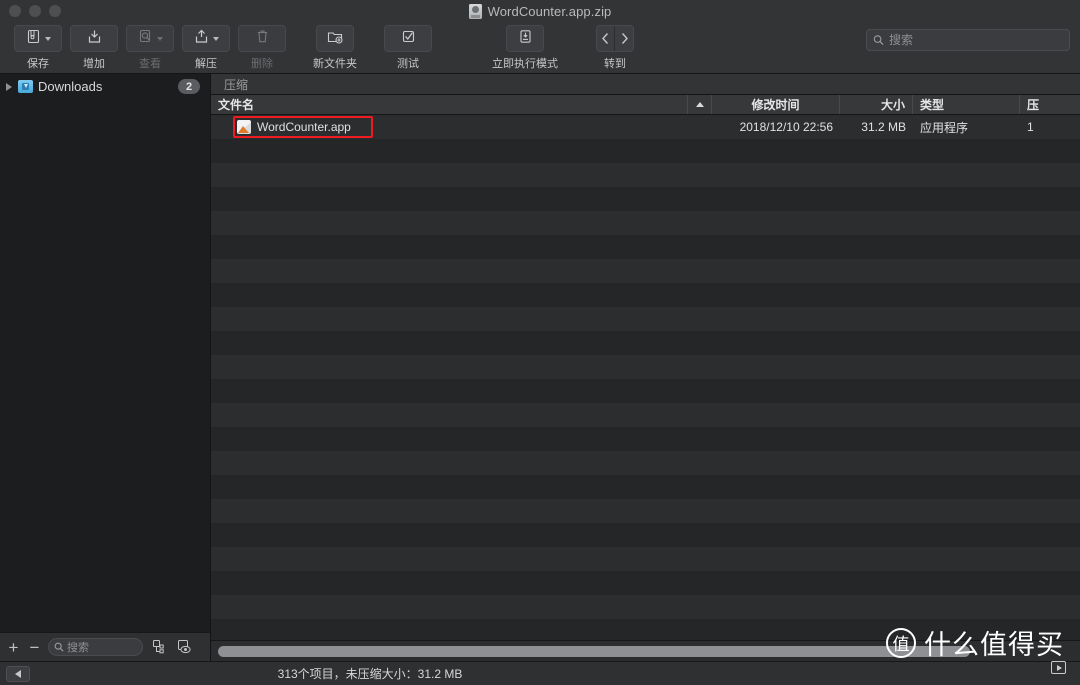 This screenshot has width=1080, height=685. I want to click on scrollbar-track, so click(645, 651).